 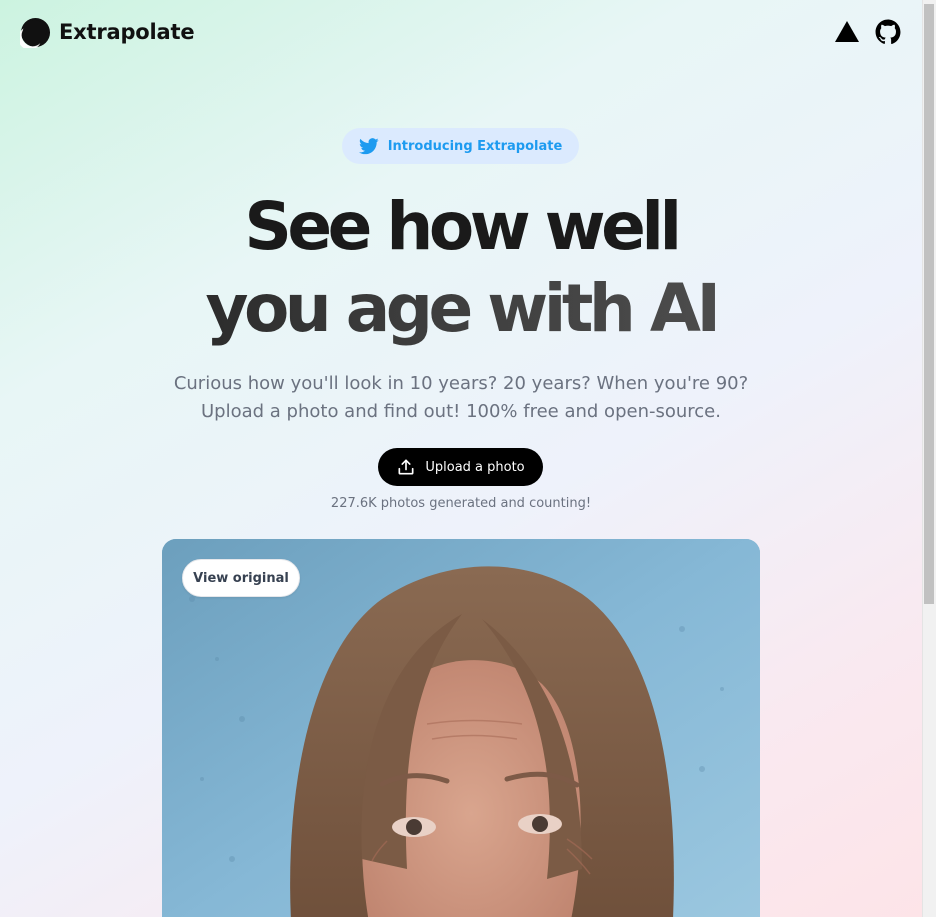 I want to click on announcement-pill: Introducing Extrapolate, so click(x=460, y=146).